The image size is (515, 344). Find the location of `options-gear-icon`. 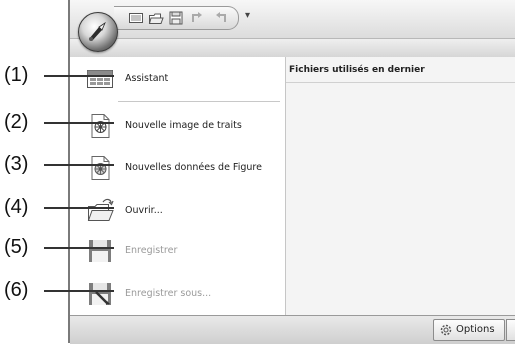

options-gear-icon is located at coordinates (446, 330).